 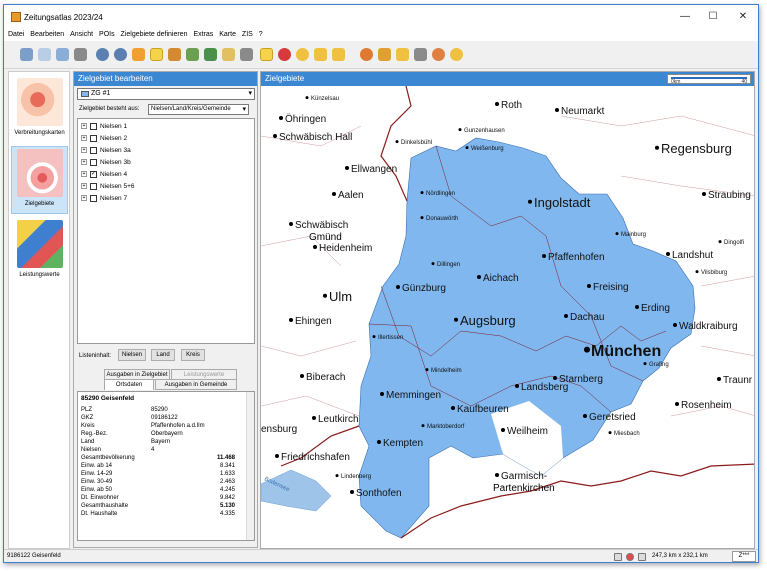 I want to click on print-icon, so click(x=26, y=54).